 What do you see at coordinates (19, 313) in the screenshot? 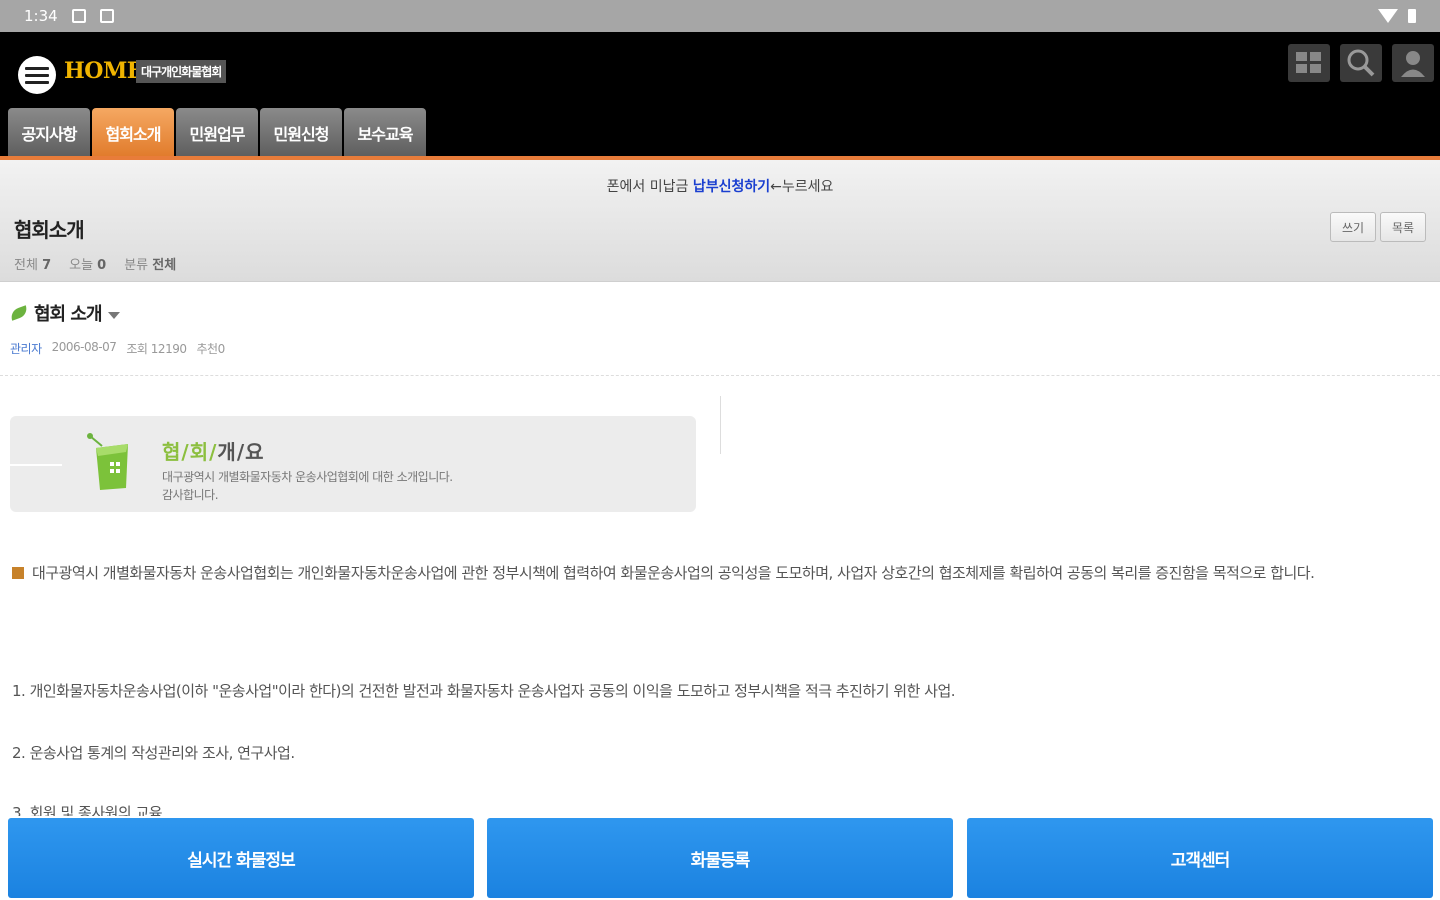
I see `leaf-icon` at bounding box center [19, 313].